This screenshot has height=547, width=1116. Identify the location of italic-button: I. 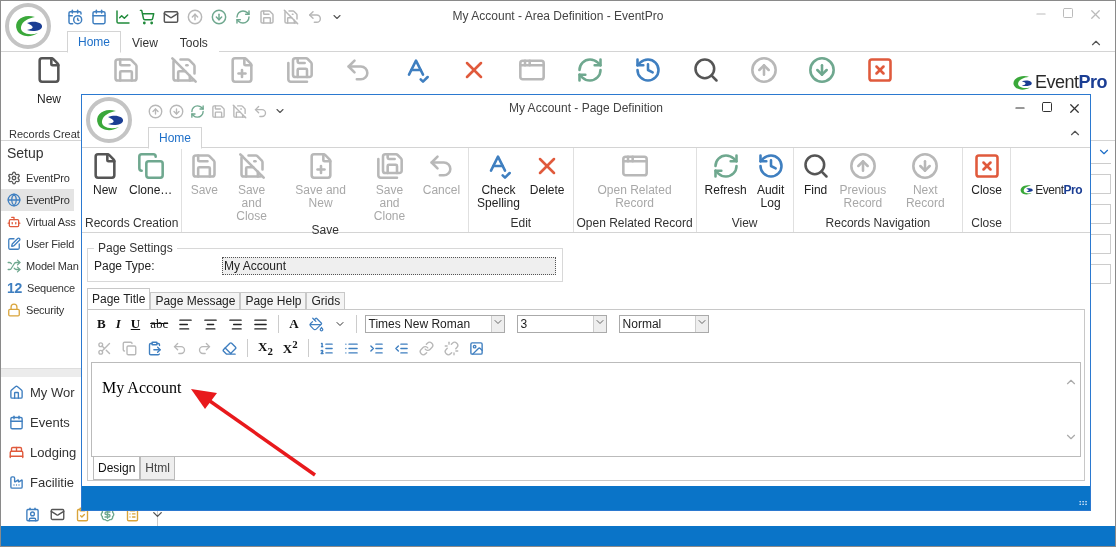
(118, 324).